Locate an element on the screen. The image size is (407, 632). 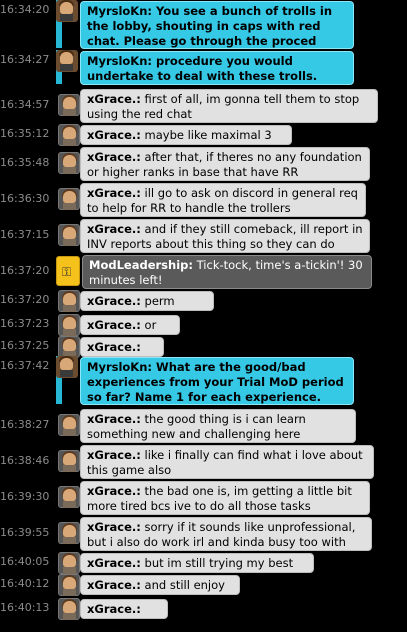
message-timestamp: 16:34:57 is located at coordinates (25, 104).